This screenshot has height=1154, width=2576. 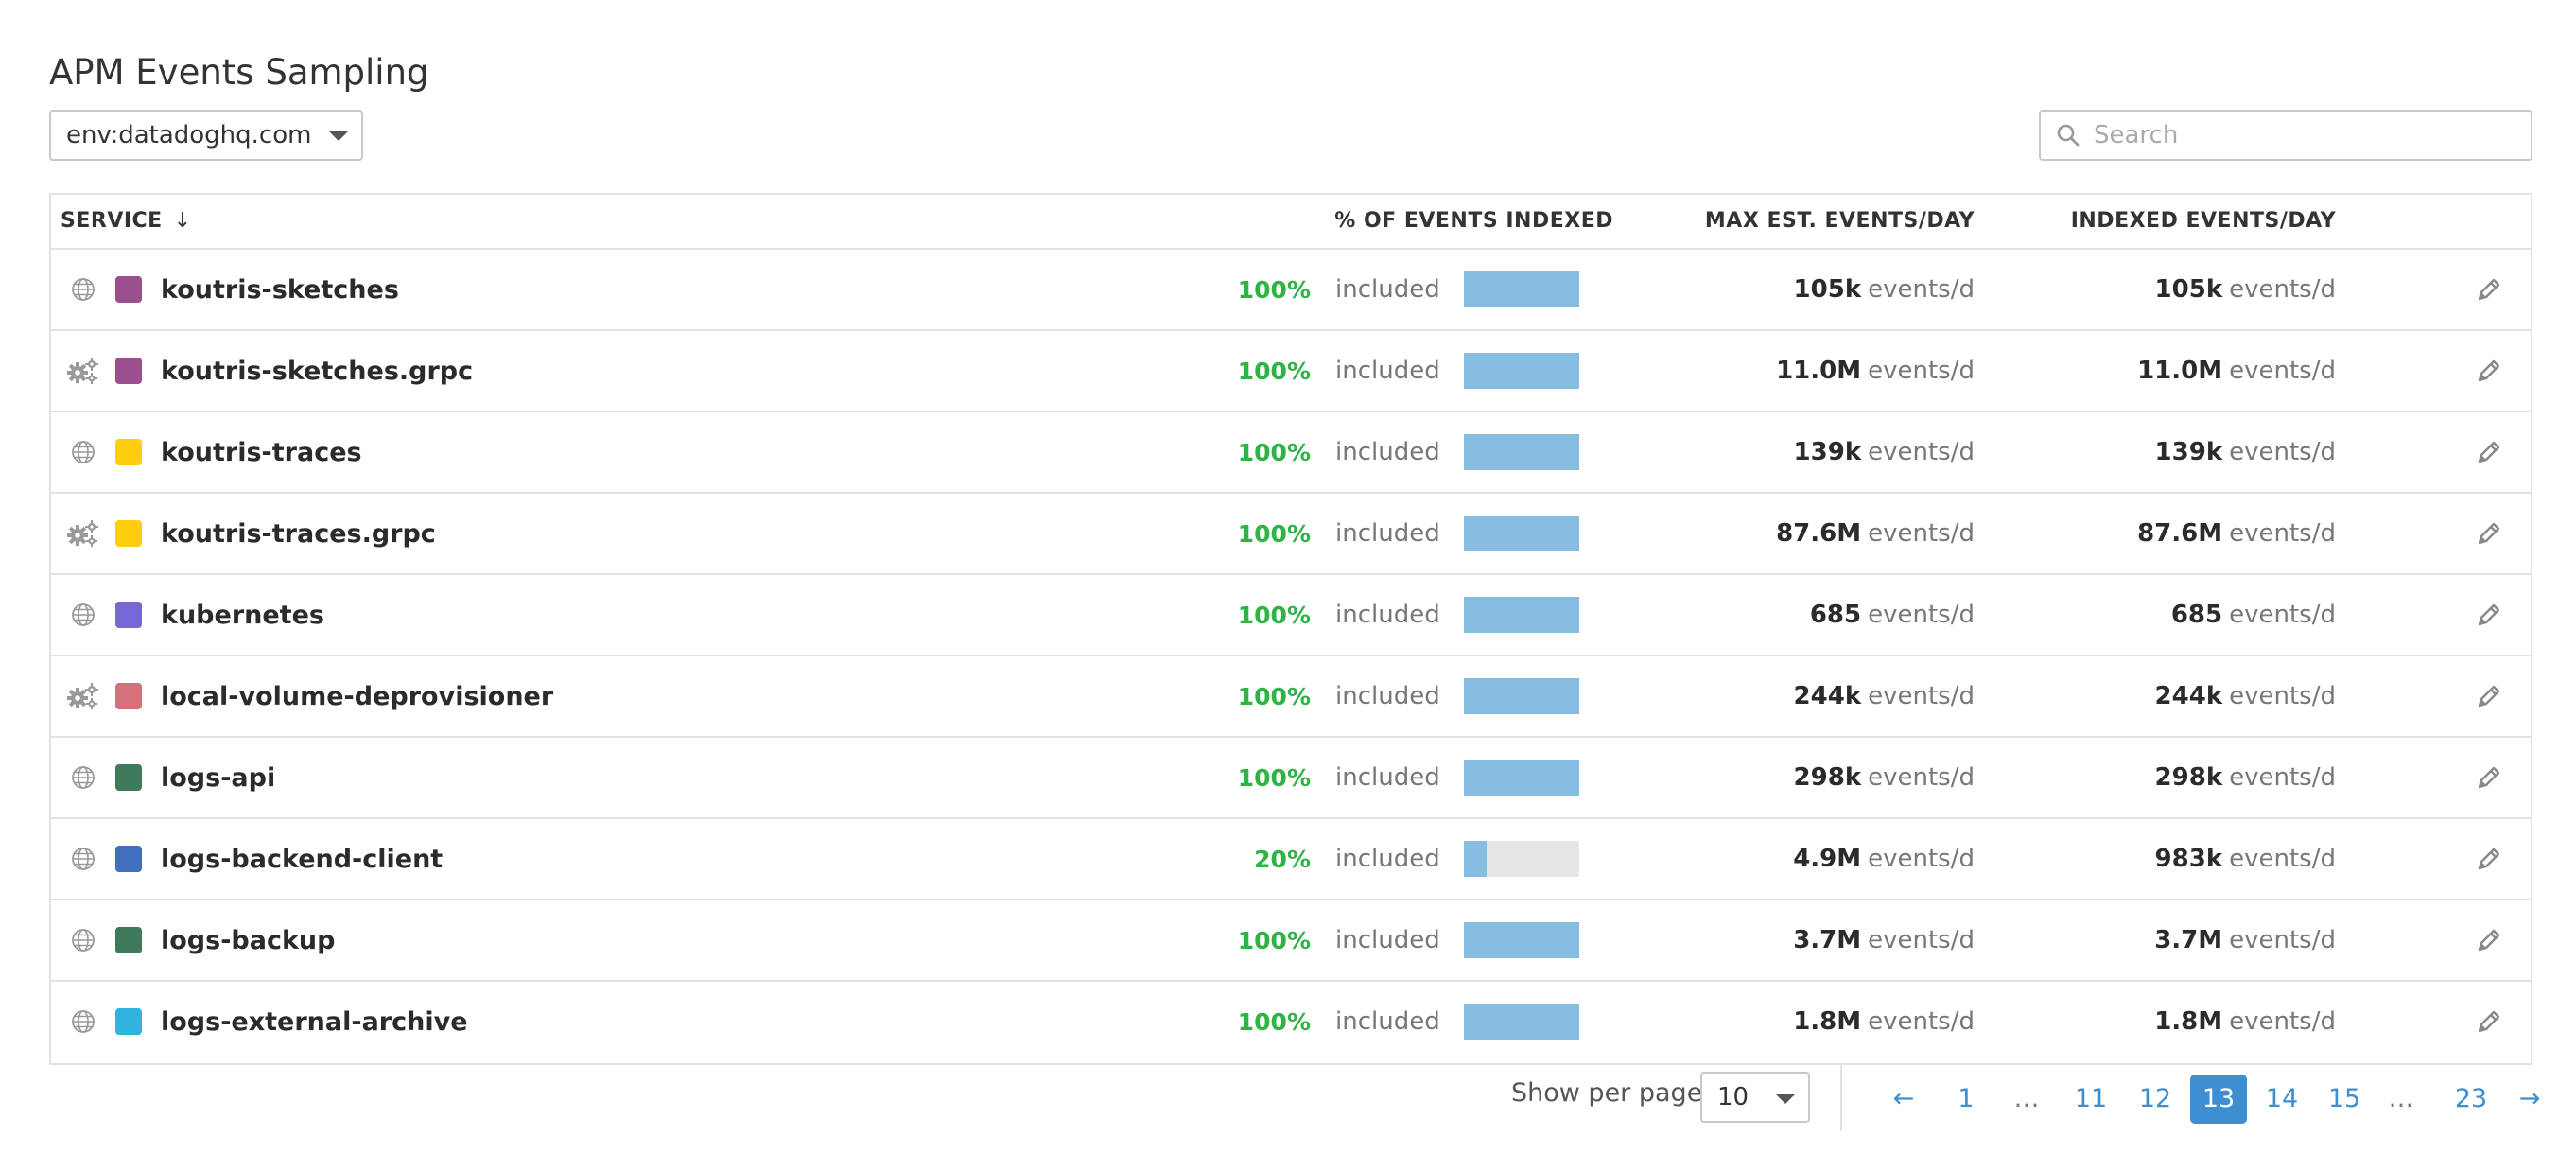 I want to click on max-events-value: 685 events/d, so click(x=1892, y=615).